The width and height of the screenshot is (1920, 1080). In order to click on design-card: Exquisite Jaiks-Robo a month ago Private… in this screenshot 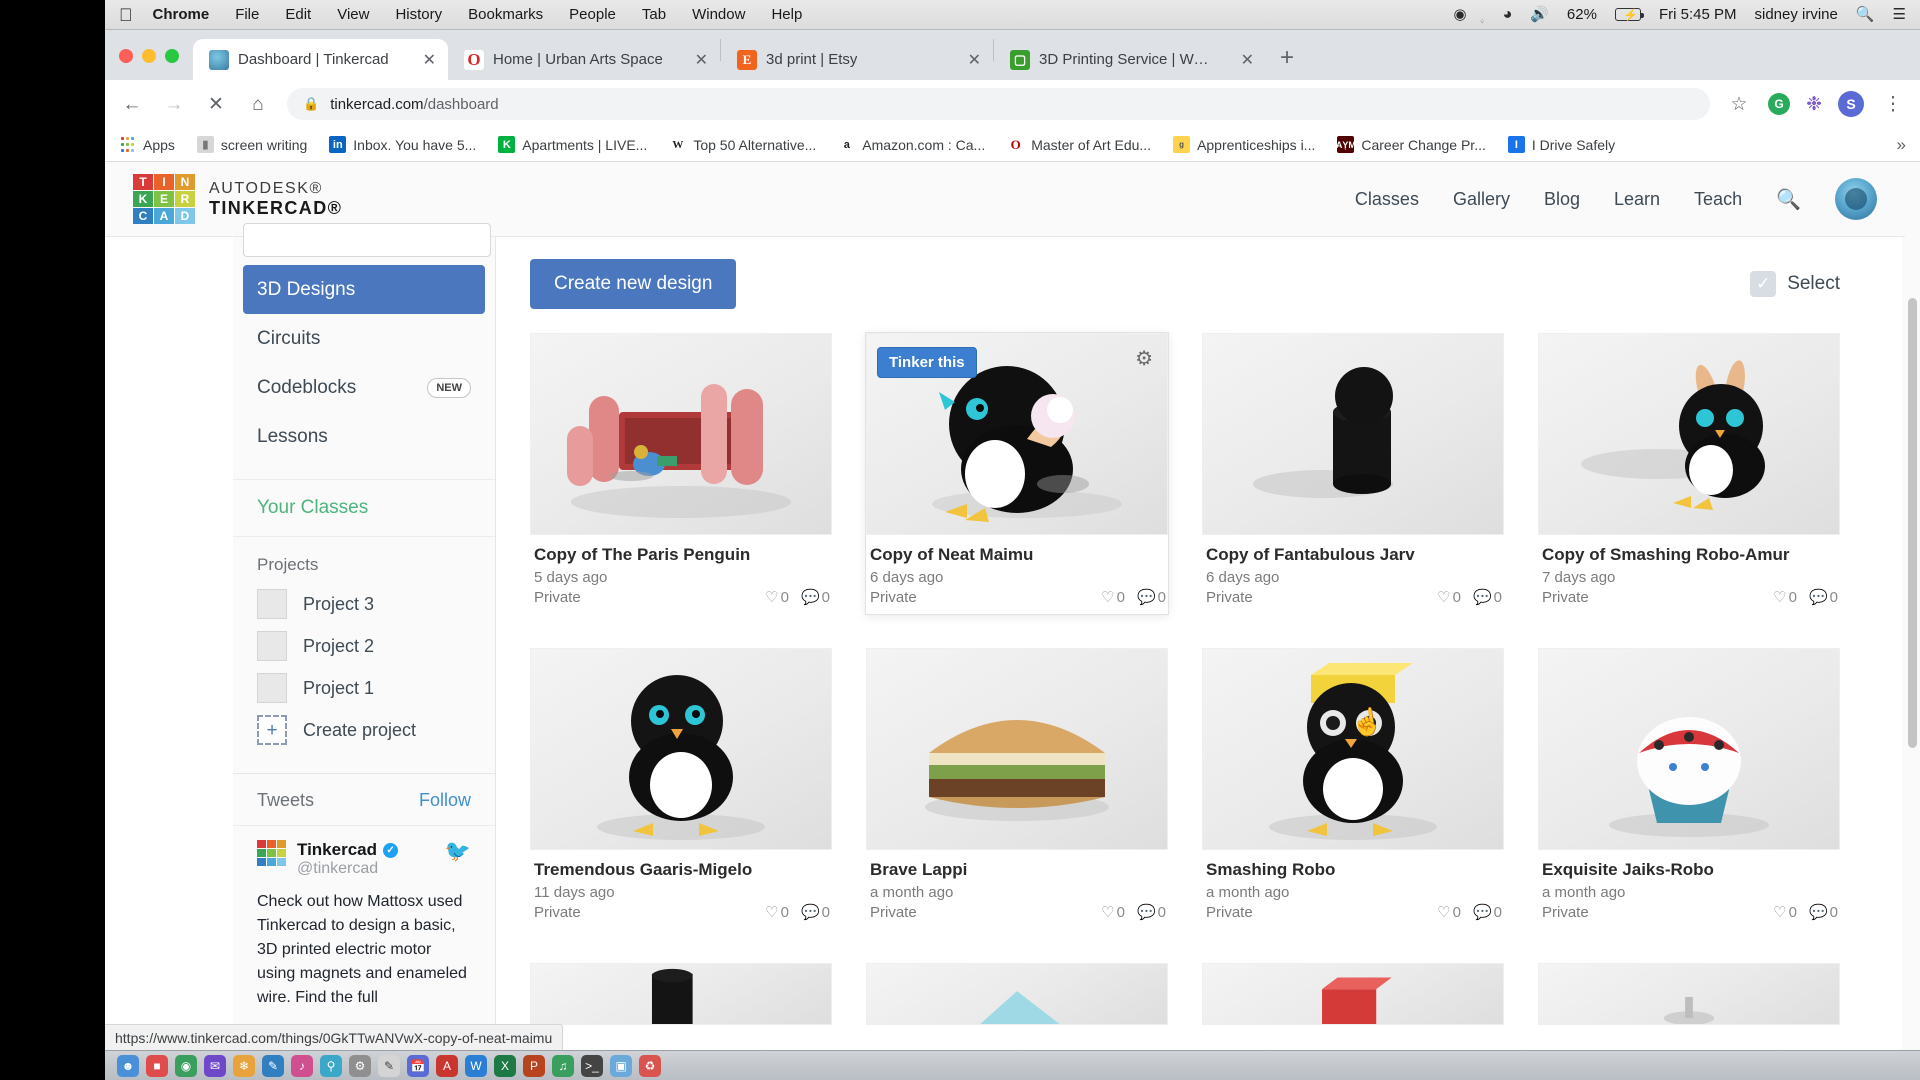, I will do `click(1689, 788)`.